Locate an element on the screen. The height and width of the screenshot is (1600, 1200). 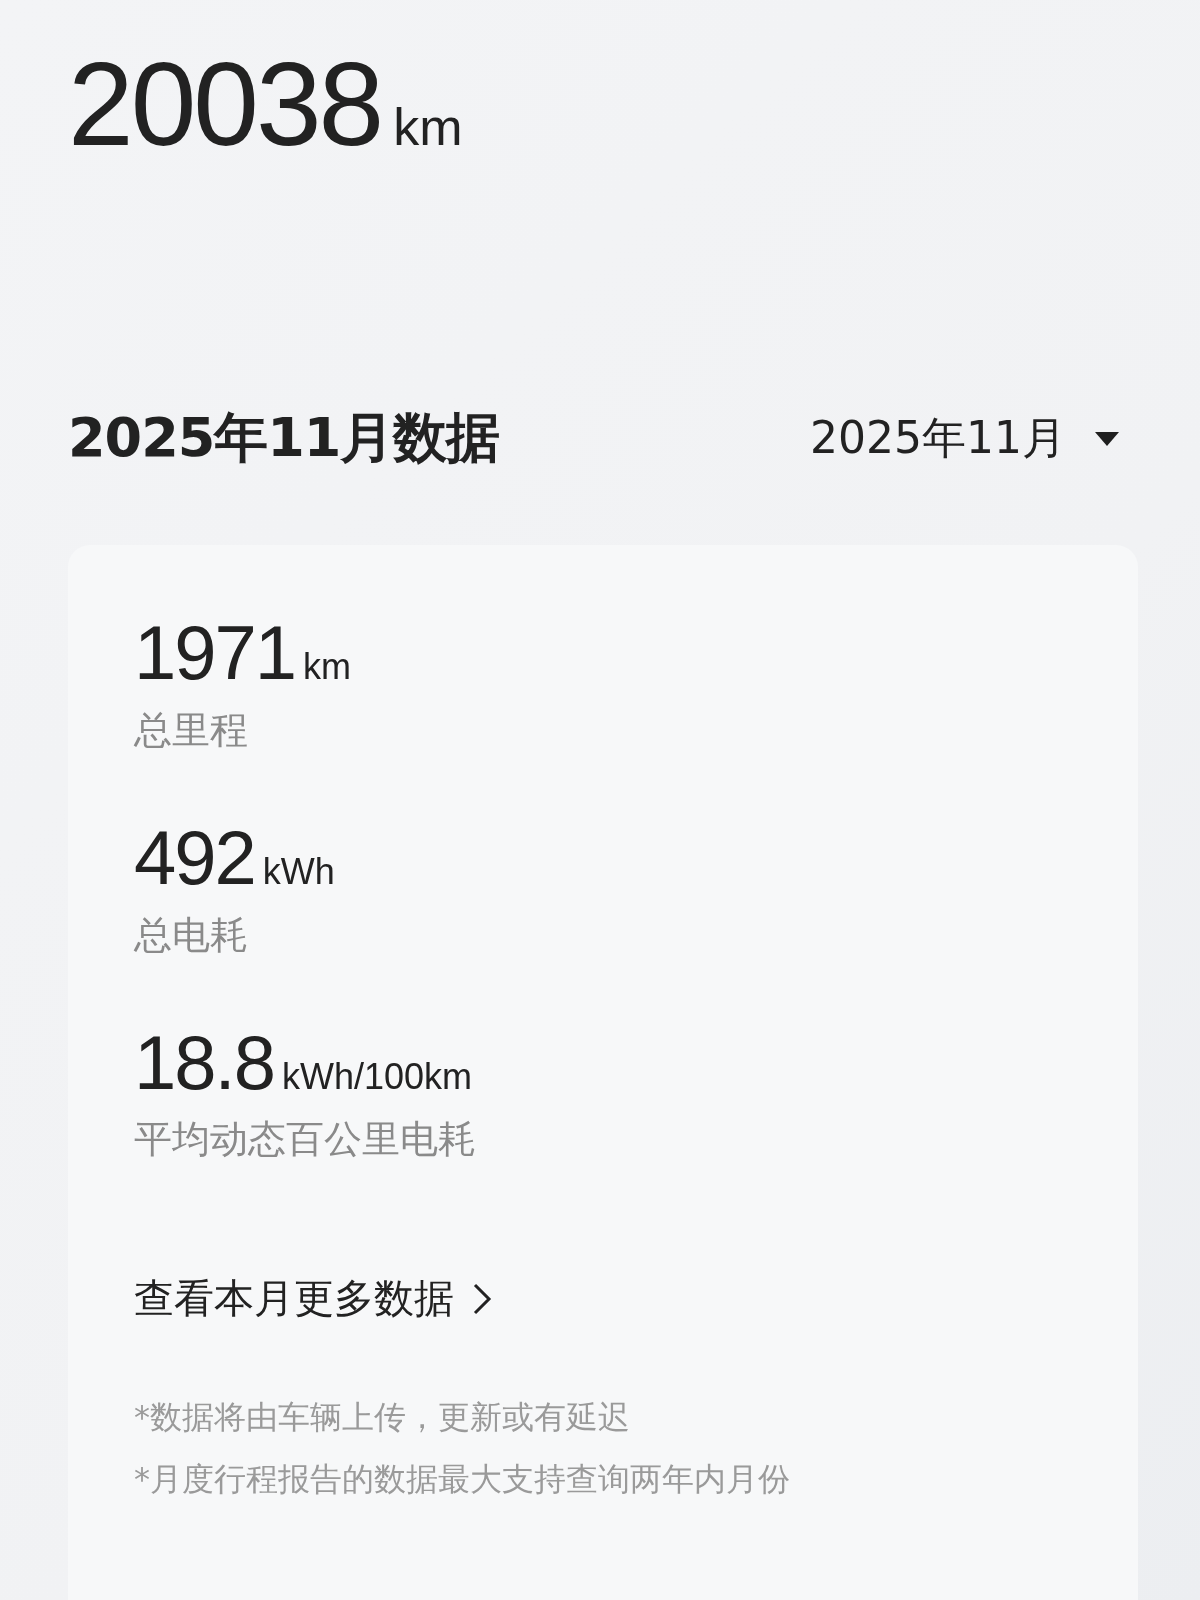
stat-value: 492 is located at coordinates (194, 857).